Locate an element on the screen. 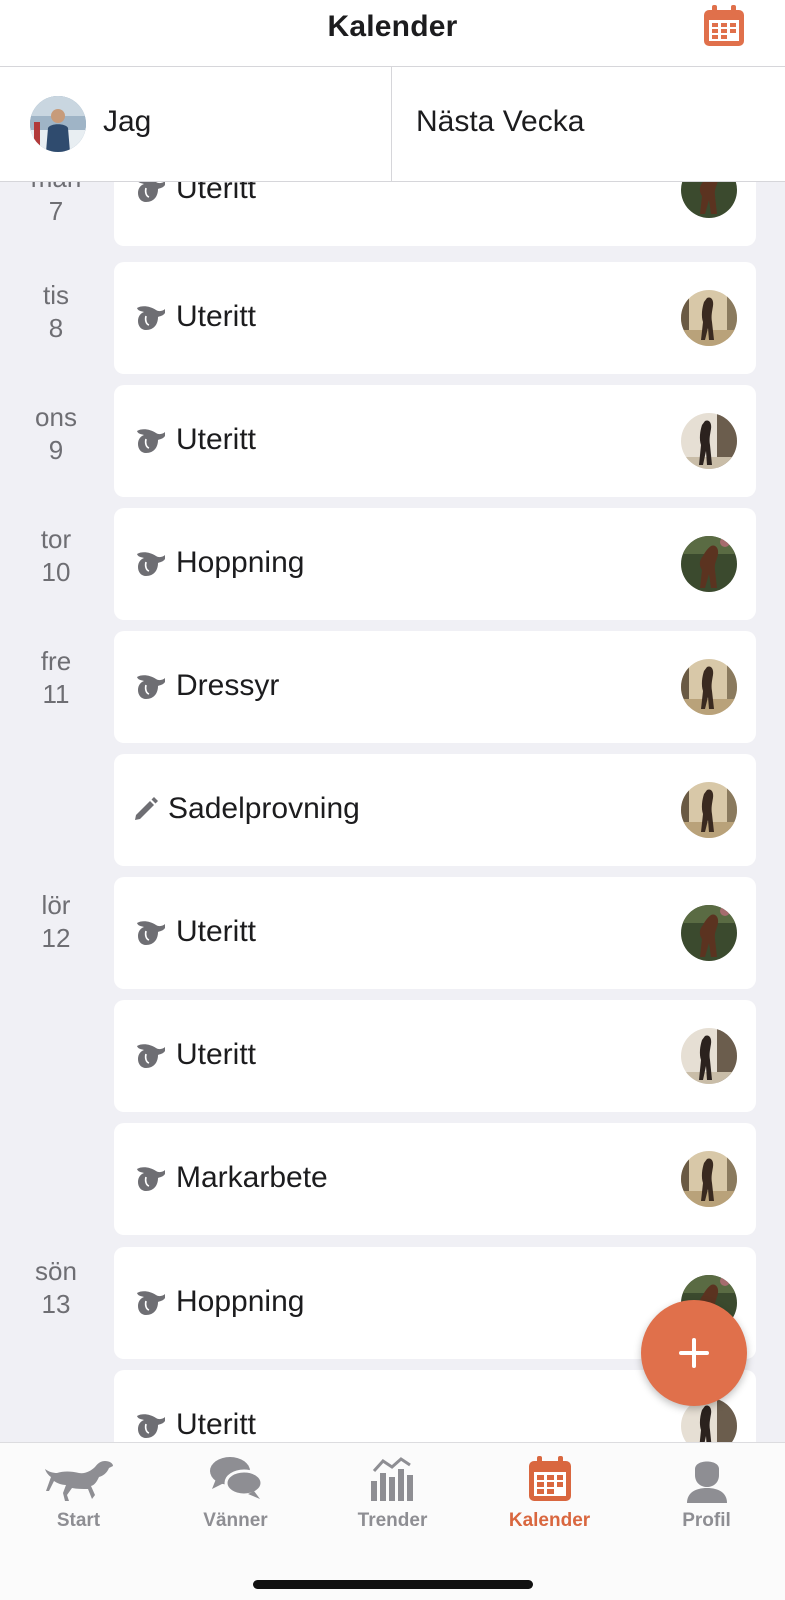 This screenshot has height=1600, width=785. calendar-button is located at coordinates (724, 26).